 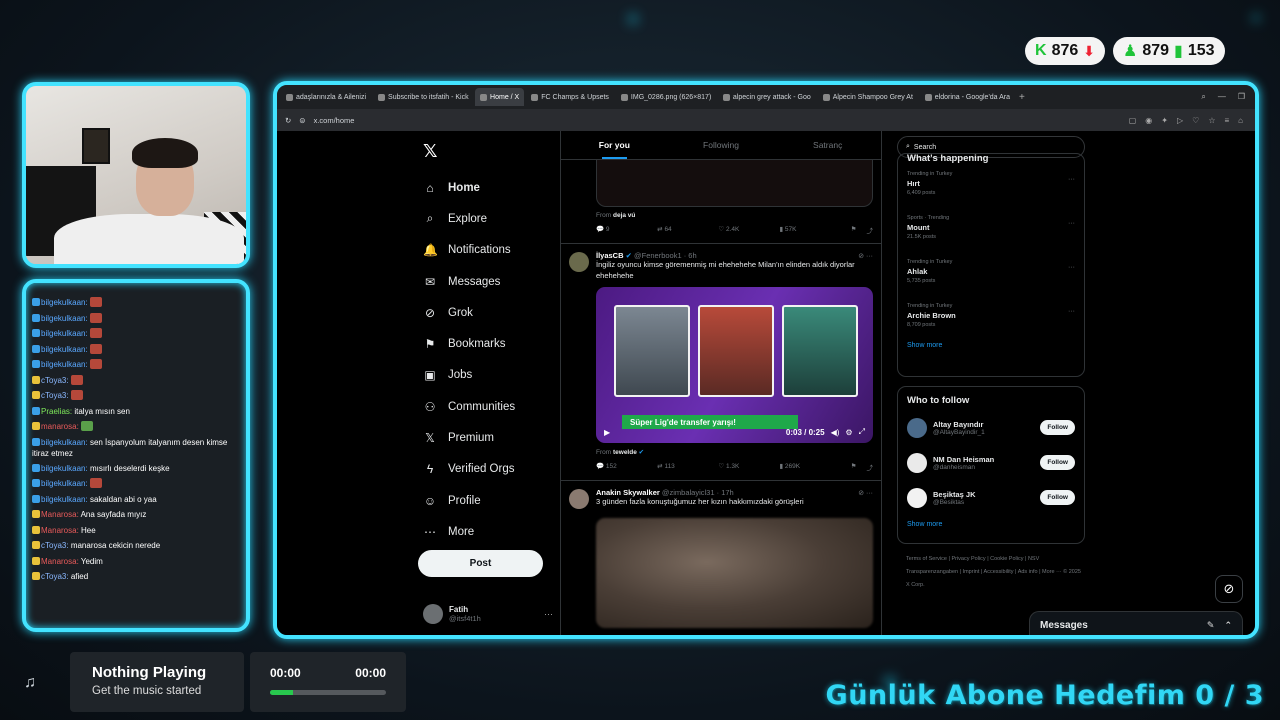 I want to click on tab-satranc: Satranç, so click(x=827, y=145).